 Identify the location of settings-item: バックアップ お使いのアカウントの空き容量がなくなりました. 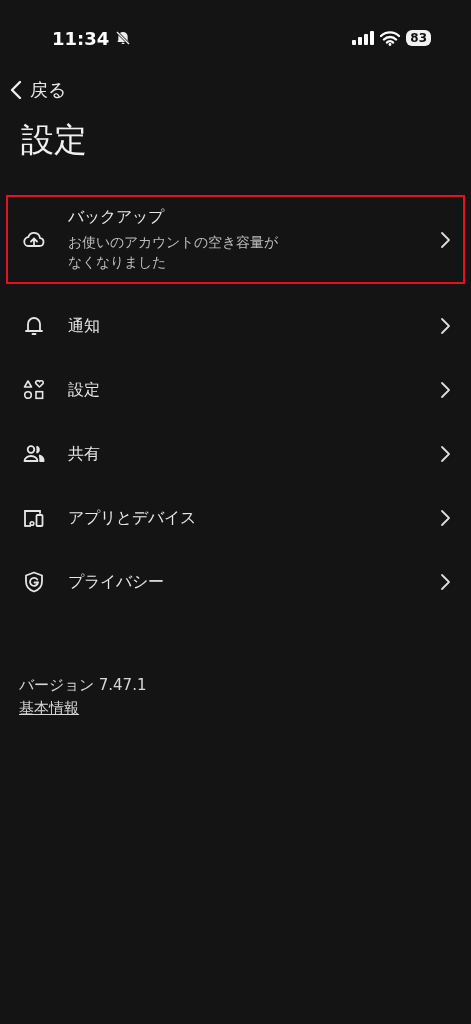
(235, 239).